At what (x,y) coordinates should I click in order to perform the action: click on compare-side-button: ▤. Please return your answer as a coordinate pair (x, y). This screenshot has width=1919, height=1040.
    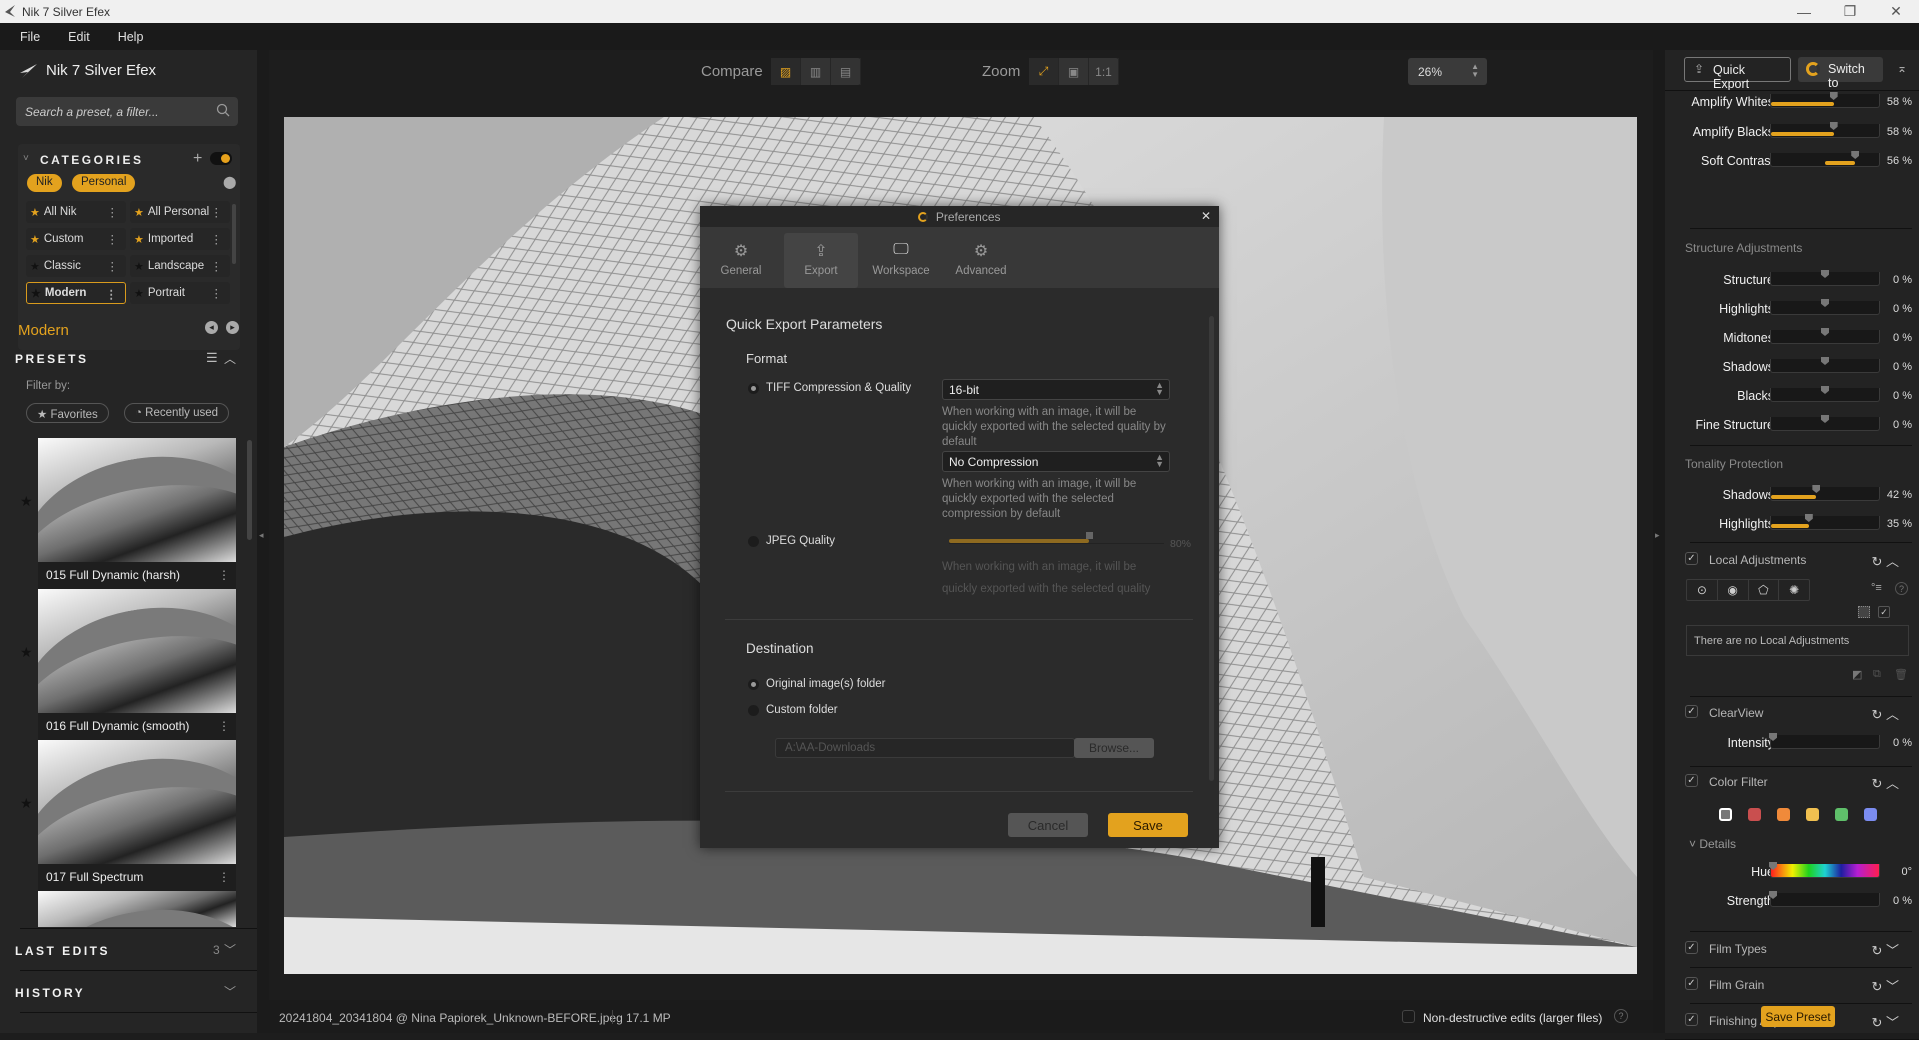
    Looking at the image, I should click on (846, 71).